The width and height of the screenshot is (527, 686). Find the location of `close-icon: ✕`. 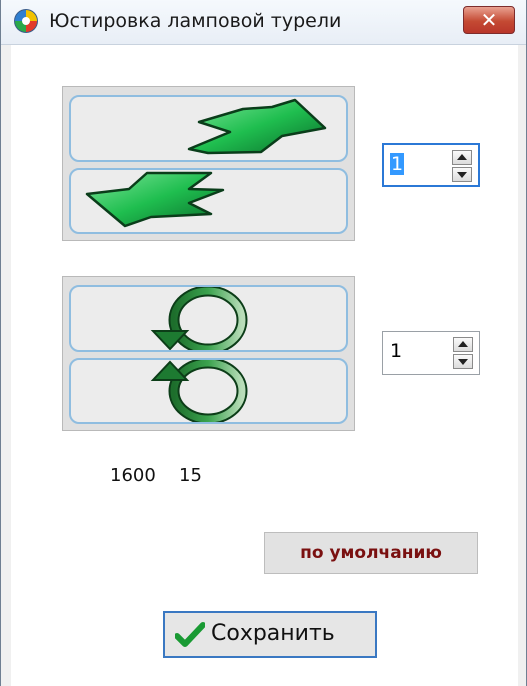

close-icon: ✕ is located at coordinates (489, 20).